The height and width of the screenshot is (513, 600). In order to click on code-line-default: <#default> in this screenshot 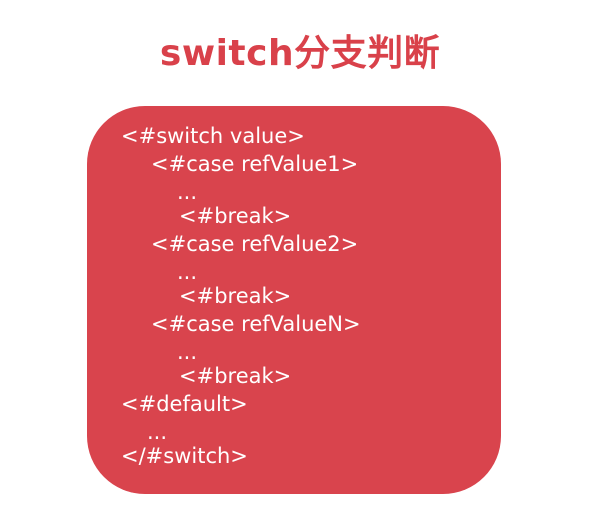, I will do `click(184, 404)`.